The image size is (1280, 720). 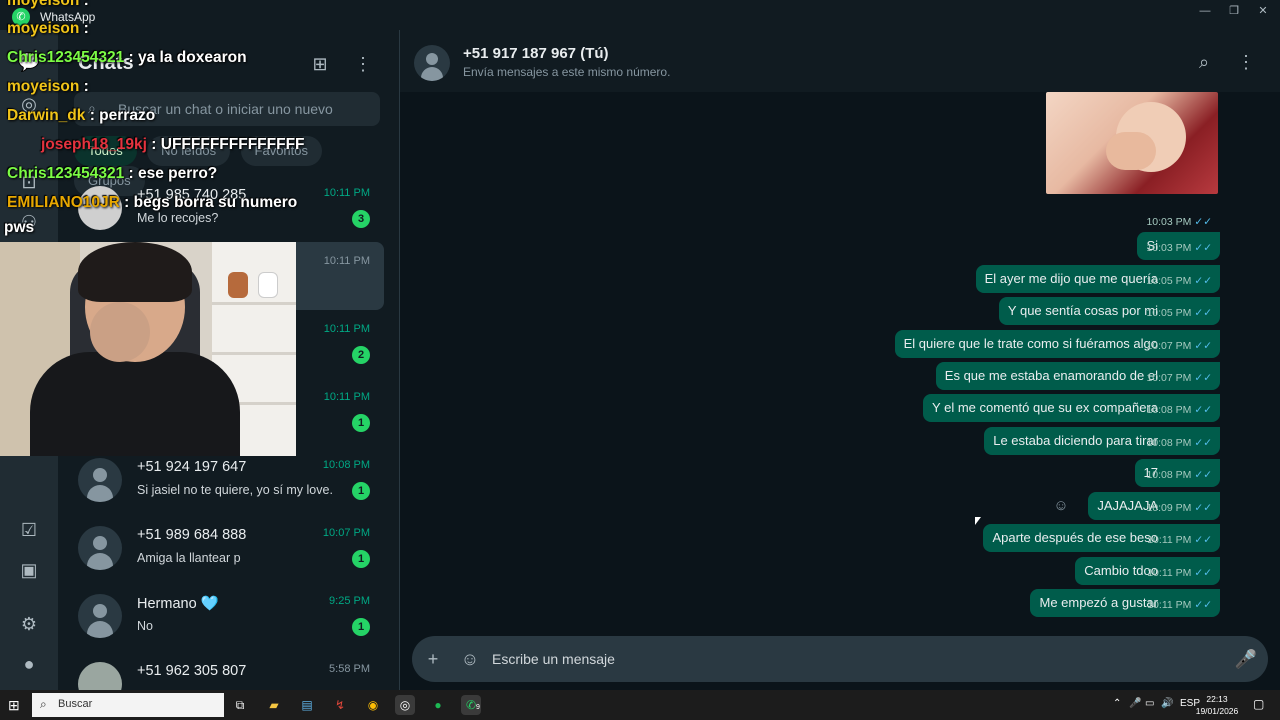 What do you see at coordinates (1178, 246) in the screenshot?
I see `message-bubble: Si 10:03 PM ✓✓` at bounding box center [1178, 246].